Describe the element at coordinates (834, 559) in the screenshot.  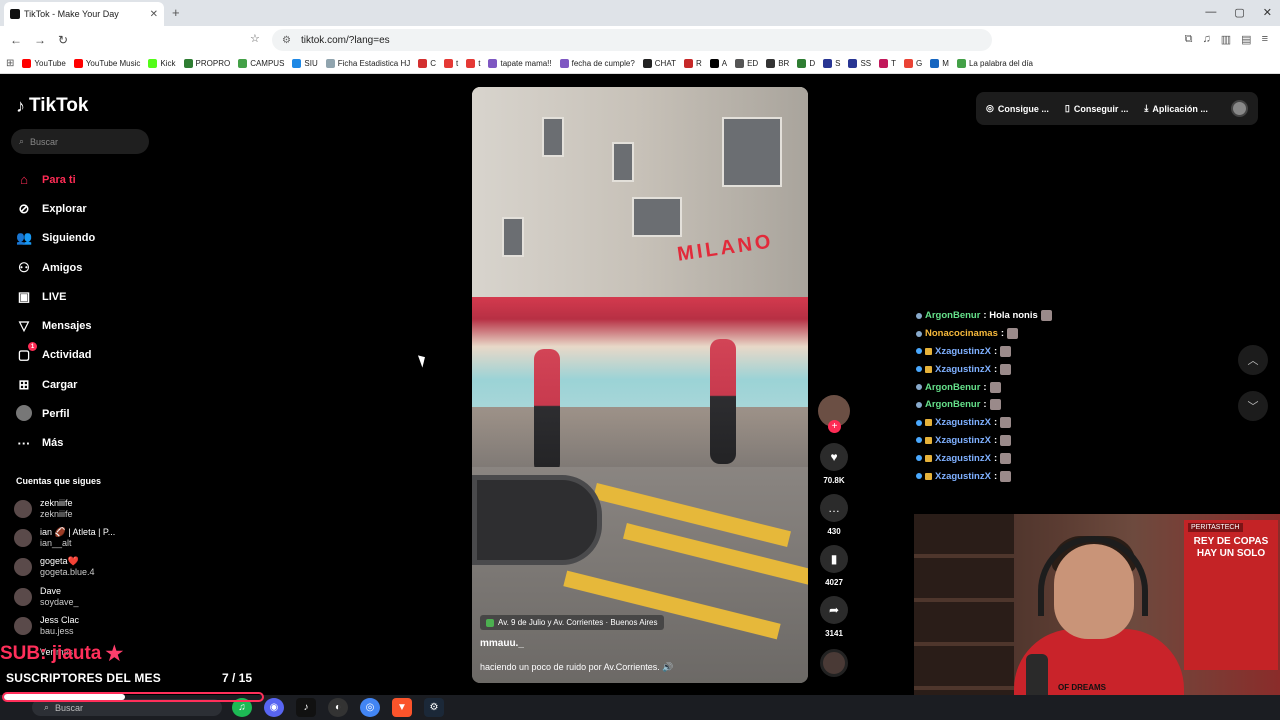
I see `save-button: ▮` at that location.